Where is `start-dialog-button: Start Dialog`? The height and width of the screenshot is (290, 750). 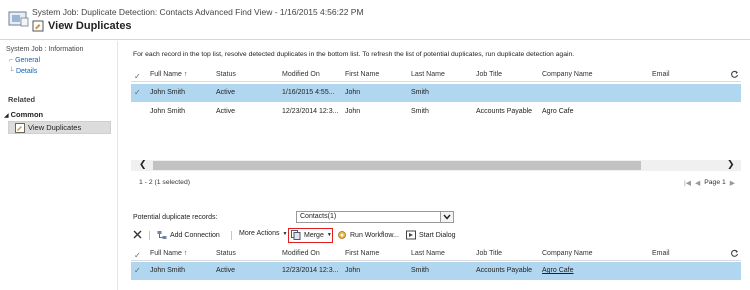 start-dialog-button: Start Dialog is located at coordinates (431, 235).